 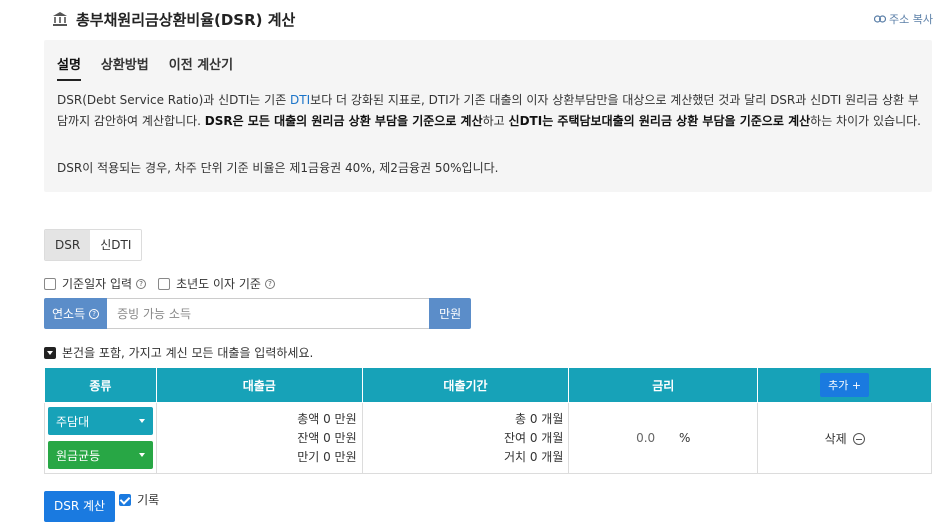 I want to click on dti-link: DTI, so click(x=300, y=100).